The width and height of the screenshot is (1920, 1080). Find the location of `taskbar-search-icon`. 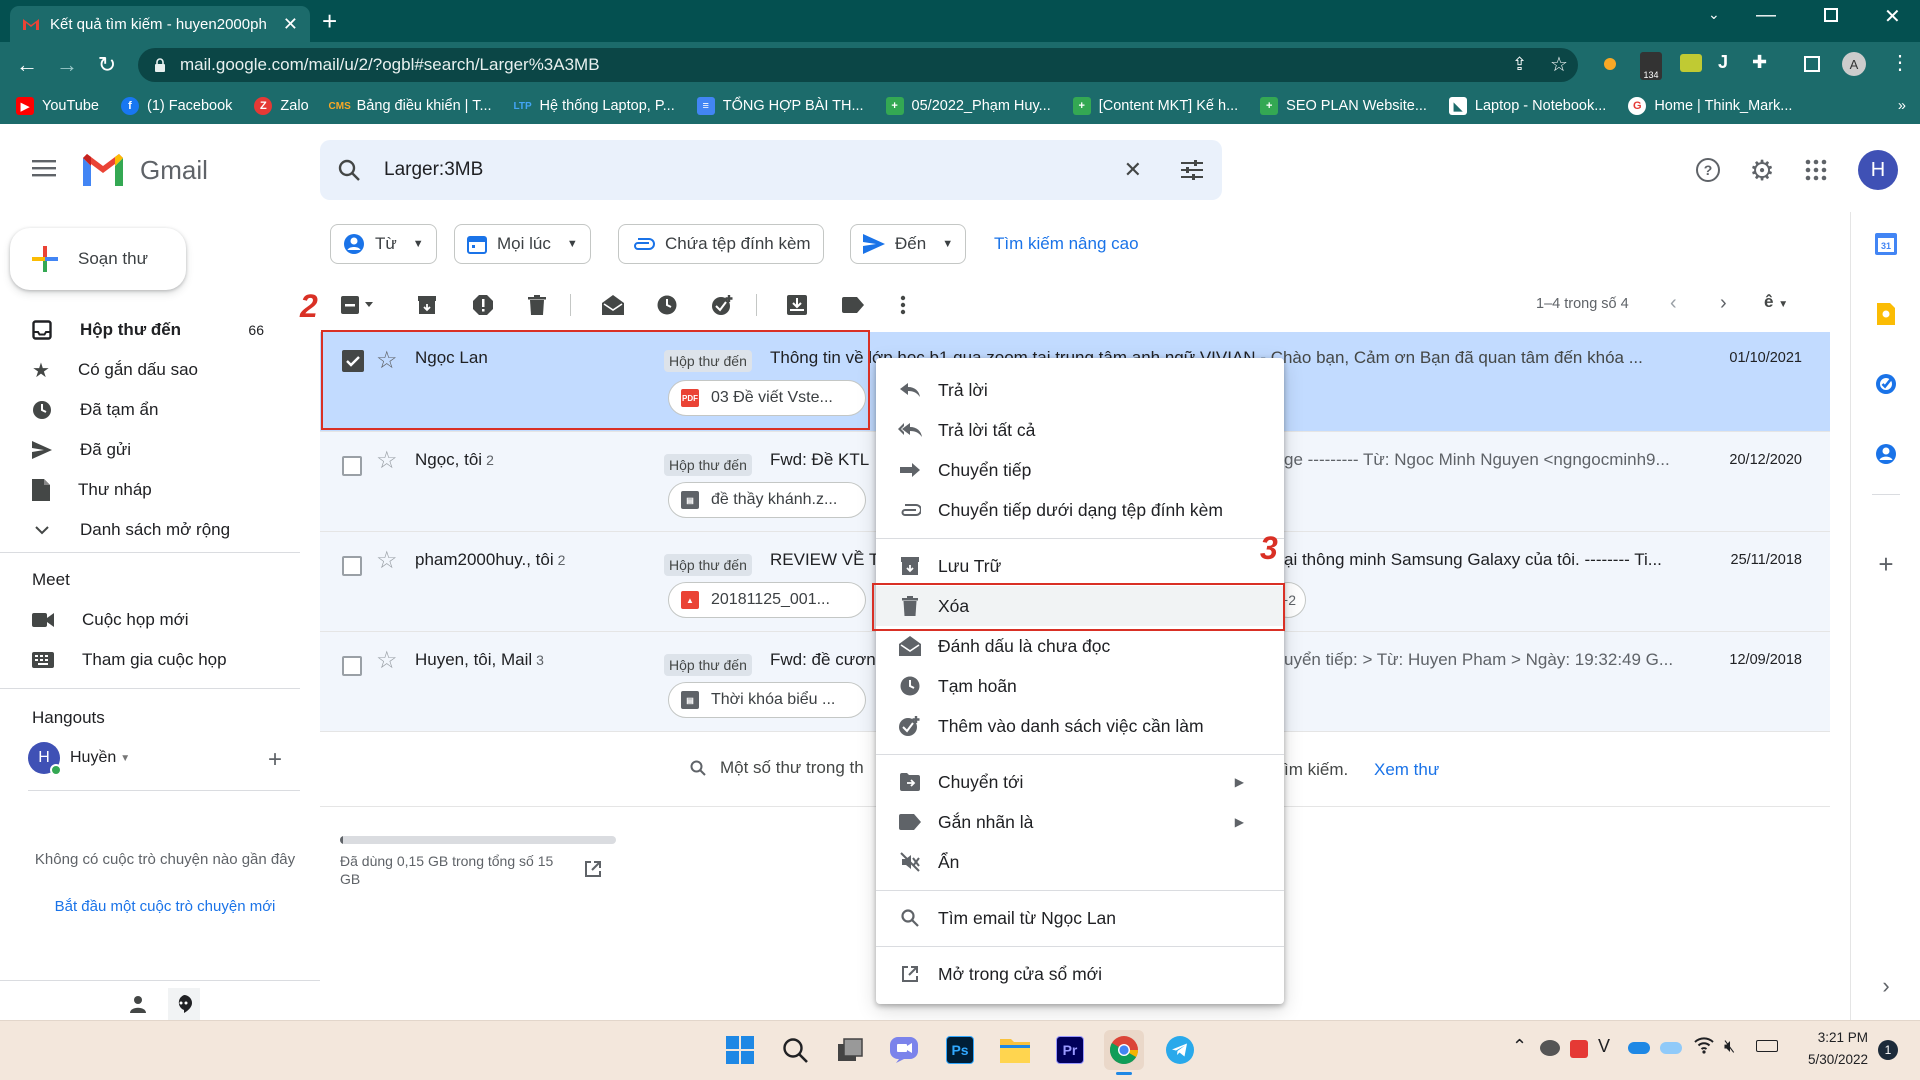

taskbar-search-icon is located at coordinates (795, 1050).